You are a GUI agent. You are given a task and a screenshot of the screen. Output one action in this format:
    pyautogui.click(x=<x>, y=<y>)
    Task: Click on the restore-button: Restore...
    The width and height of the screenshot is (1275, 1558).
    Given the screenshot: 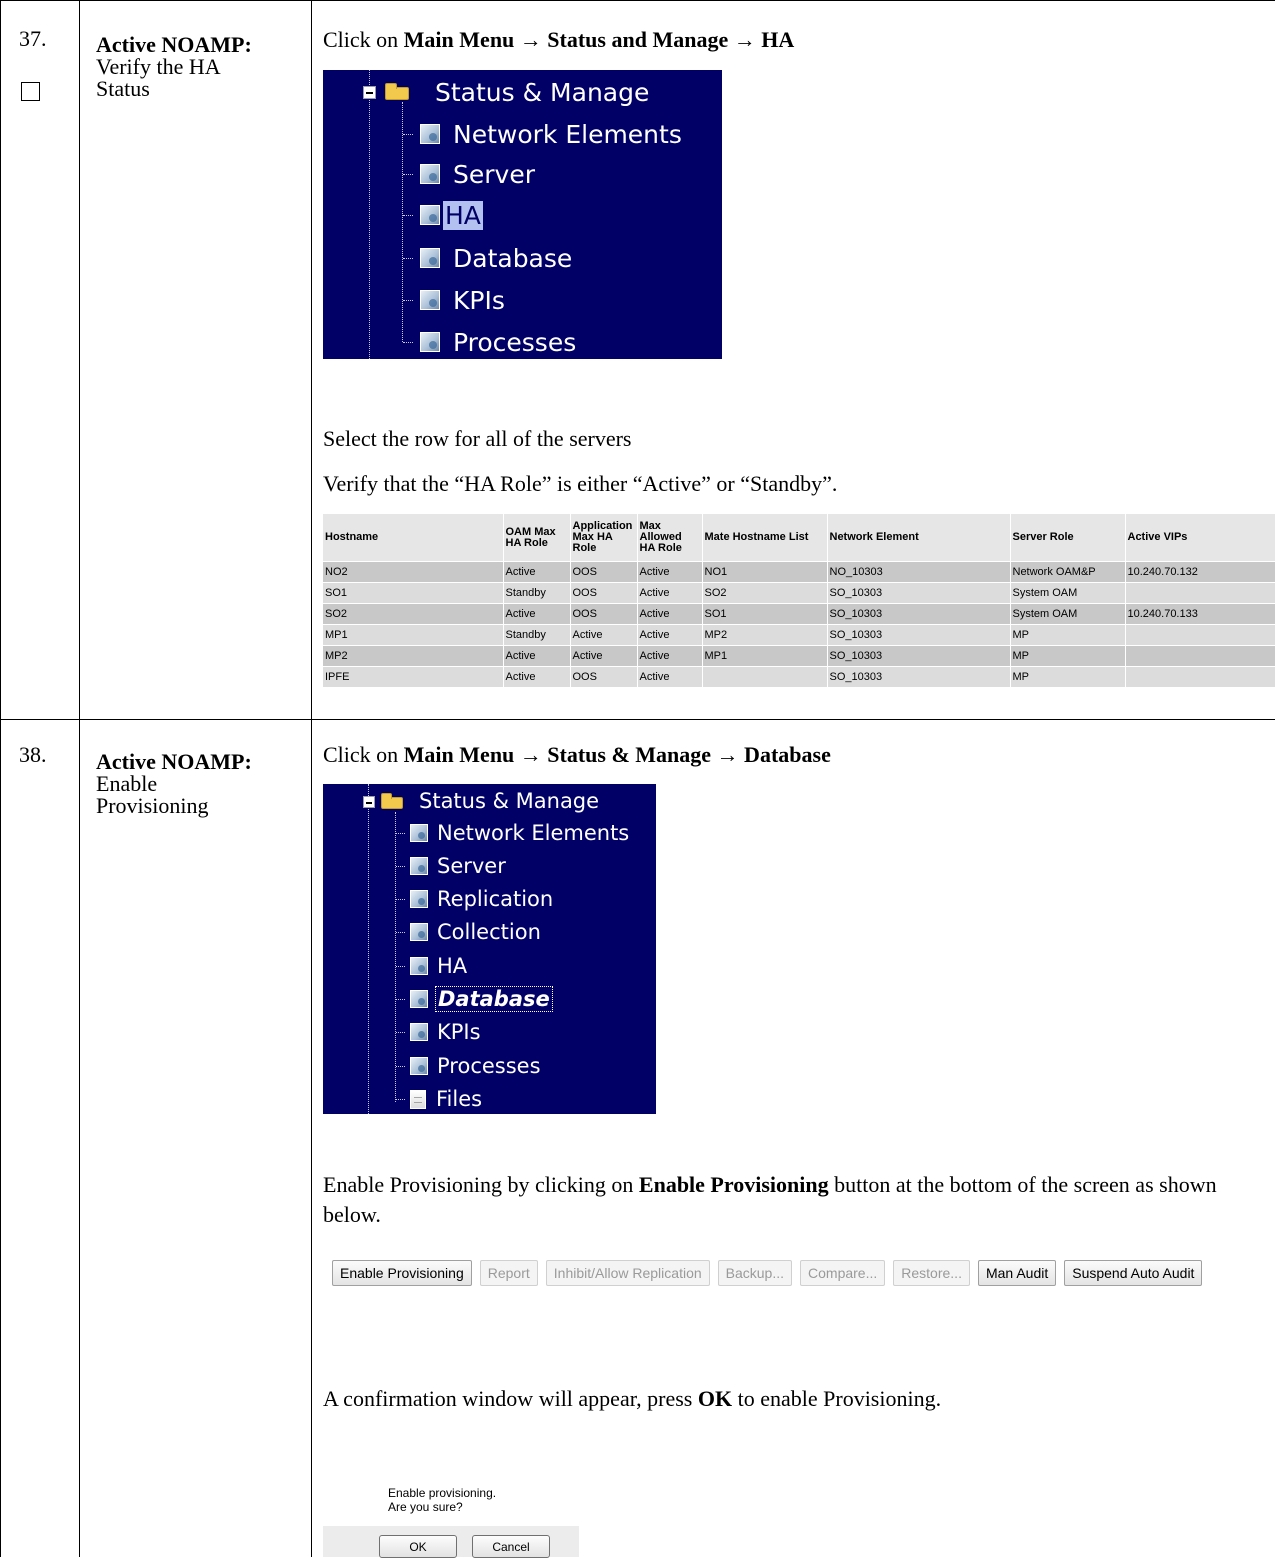 What is the action you would take?
    pyautogui.click(x=931, y=1273)
    